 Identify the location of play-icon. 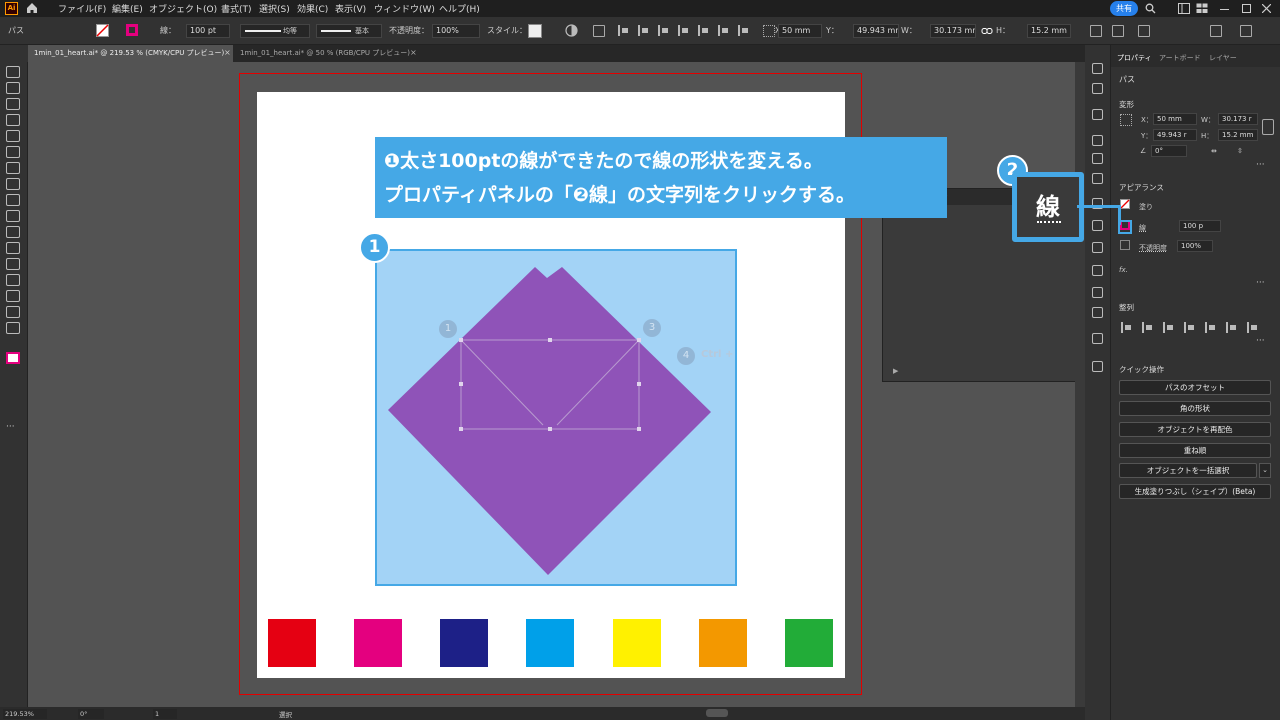
(1097, 88).